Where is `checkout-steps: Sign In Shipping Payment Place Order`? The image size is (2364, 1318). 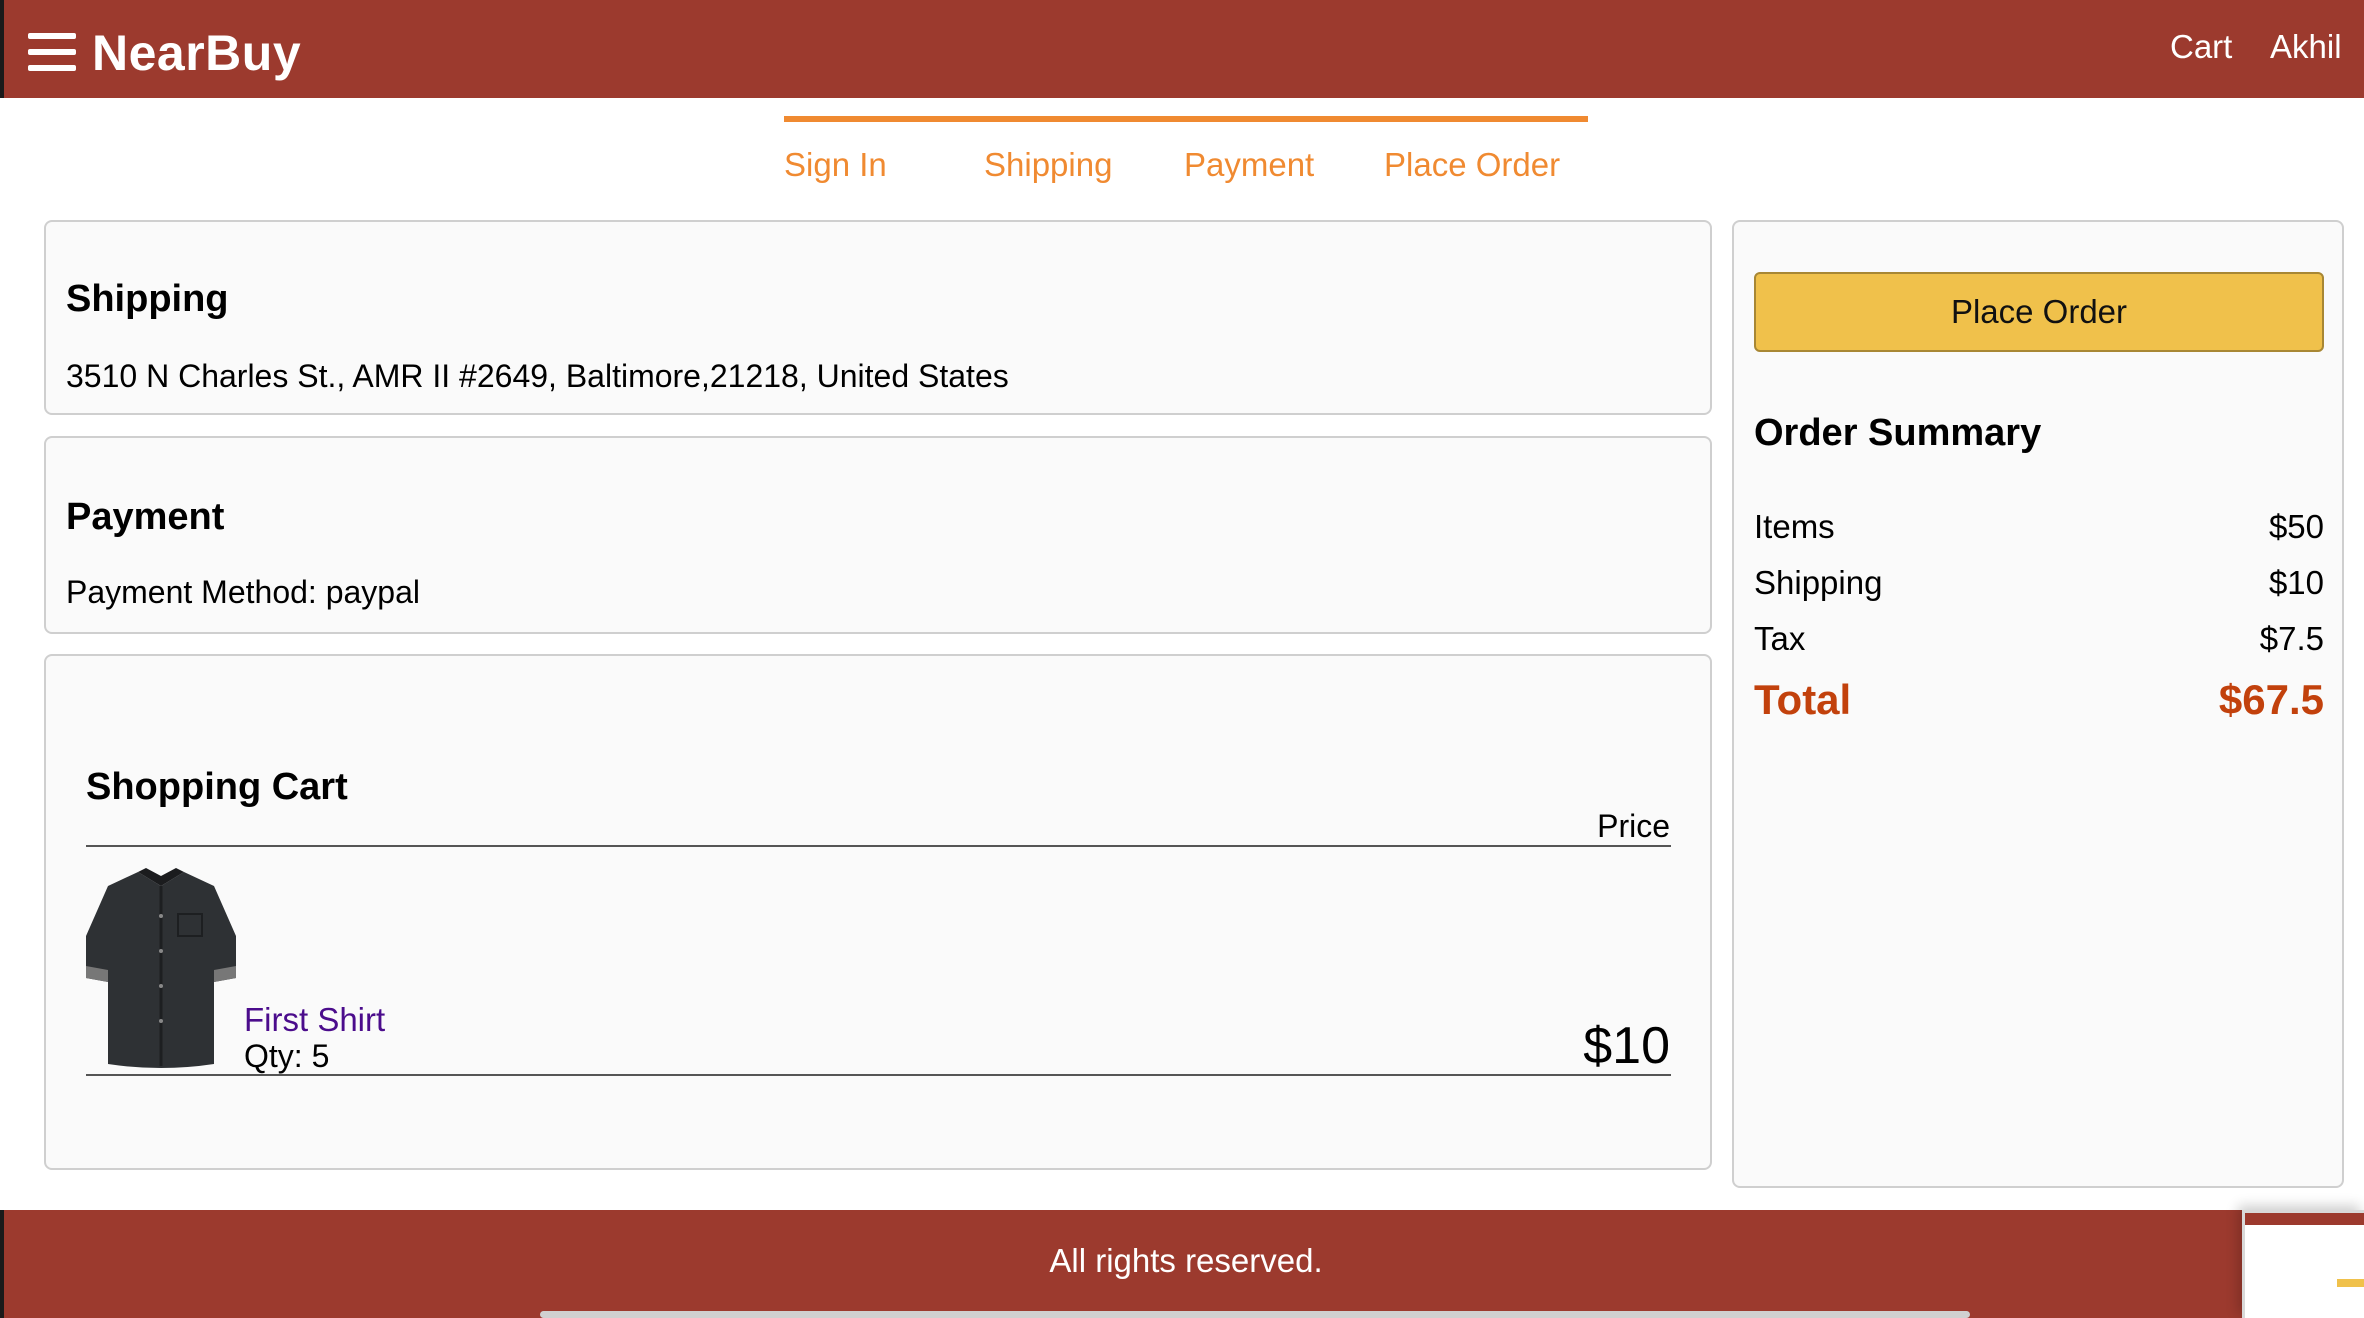 checkout-steps: Sign In Shipping Payment Place Order is located at coordinates (1186, 151).